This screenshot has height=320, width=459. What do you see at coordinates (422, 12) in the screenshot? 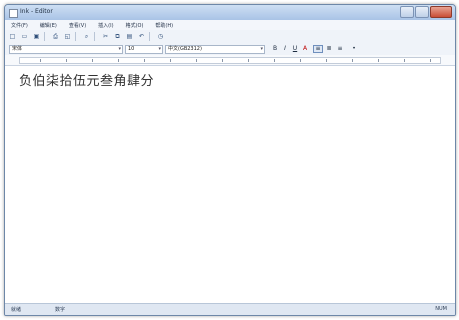
I see `maximize-button` at bounding box center [422, 12].